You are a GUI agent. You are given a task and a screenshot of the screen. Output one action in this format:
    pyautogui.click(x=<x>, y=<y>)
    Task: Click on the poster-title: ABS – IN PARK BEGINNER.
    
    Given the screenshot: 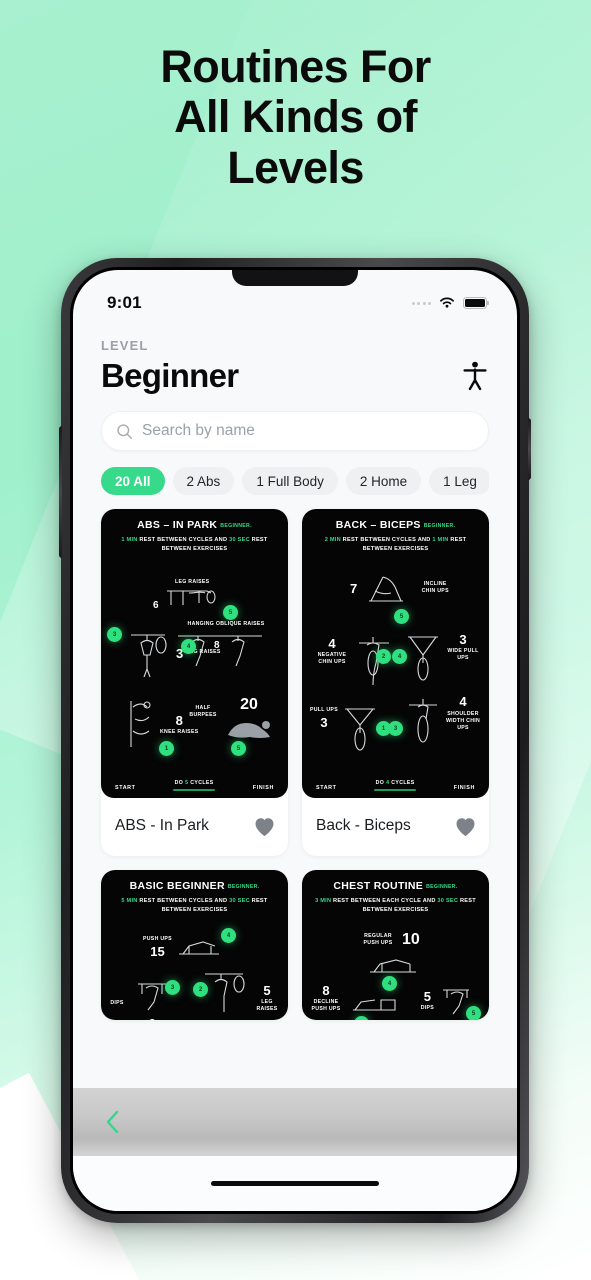 What is the action you would take?
    pyautogui.click(x=194, y=525)
    